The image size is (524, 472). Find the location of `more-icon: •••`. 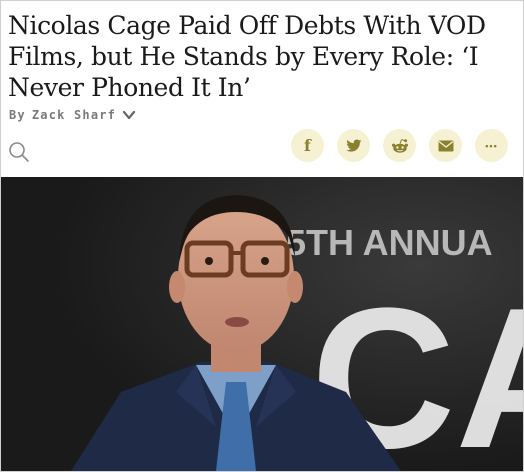

more-icon: ••• is located at coordinates (491, 145).